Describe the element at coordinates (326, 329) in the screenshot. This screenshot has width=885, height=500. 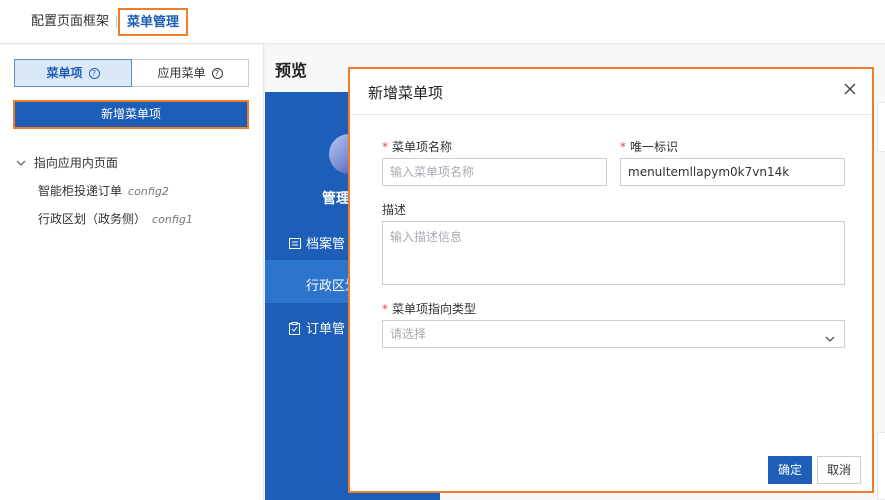
I see `preview-nav-label: 订单管` at that location.